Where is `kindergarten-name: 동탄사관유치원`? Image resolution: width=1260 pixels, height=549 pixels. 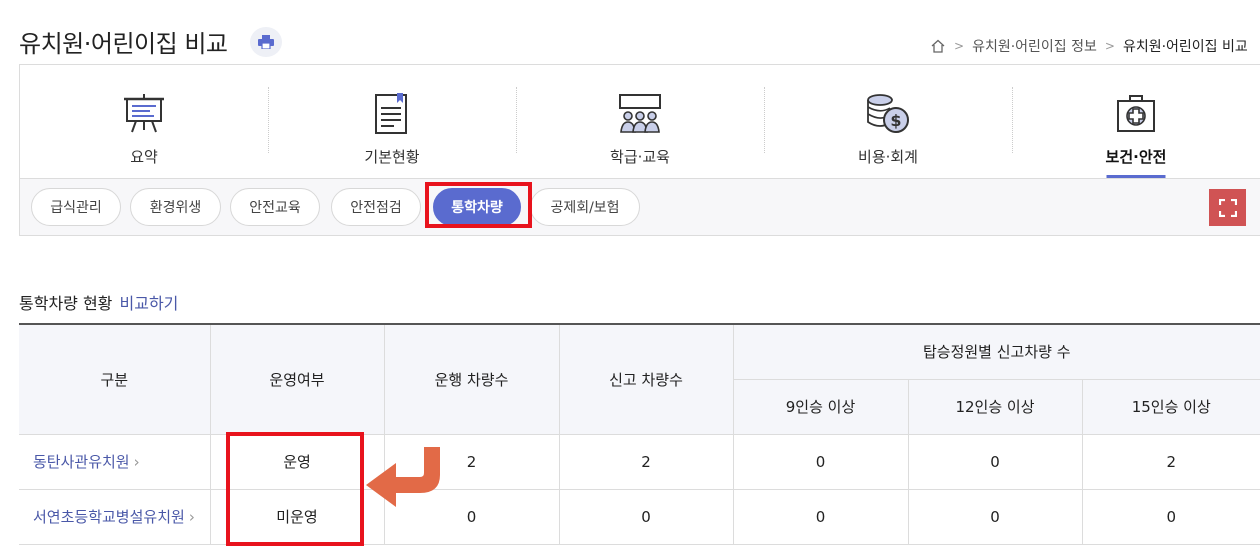
kindergarten-name: 동탄사관유치원 is located at coordinates (81, 462).